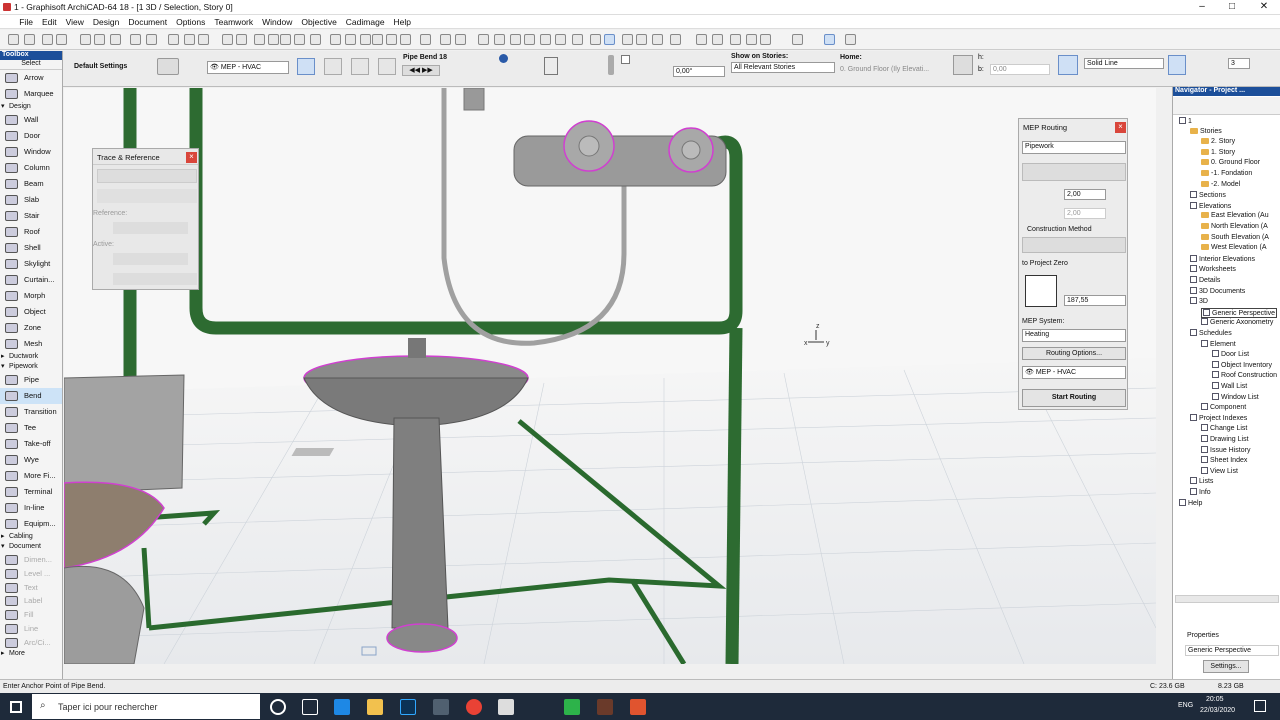 The image size is (1280, 720). I want to click on navigator-scrollbar, so click(1227, 599).